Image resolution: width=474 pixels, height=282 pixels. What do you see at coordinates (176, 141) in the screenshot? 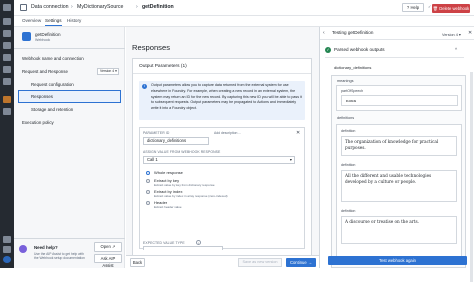
I see `parameter-id-input: dictionary_definitions` at bounding box center [176, 141].